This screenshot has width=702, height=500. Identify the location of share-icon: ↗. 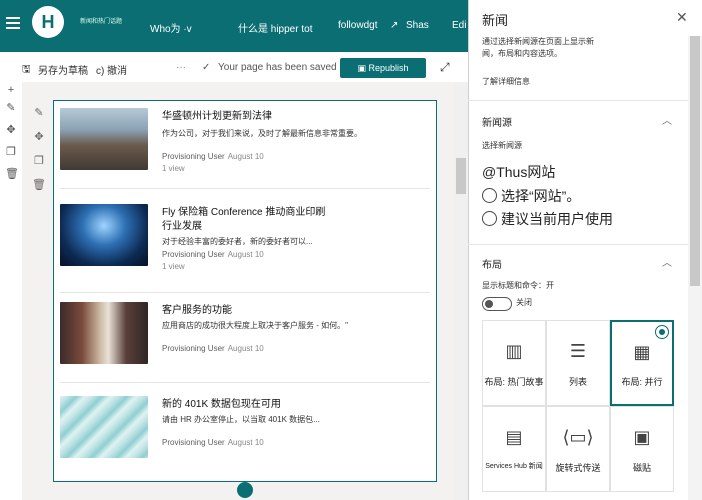
(394, 25).